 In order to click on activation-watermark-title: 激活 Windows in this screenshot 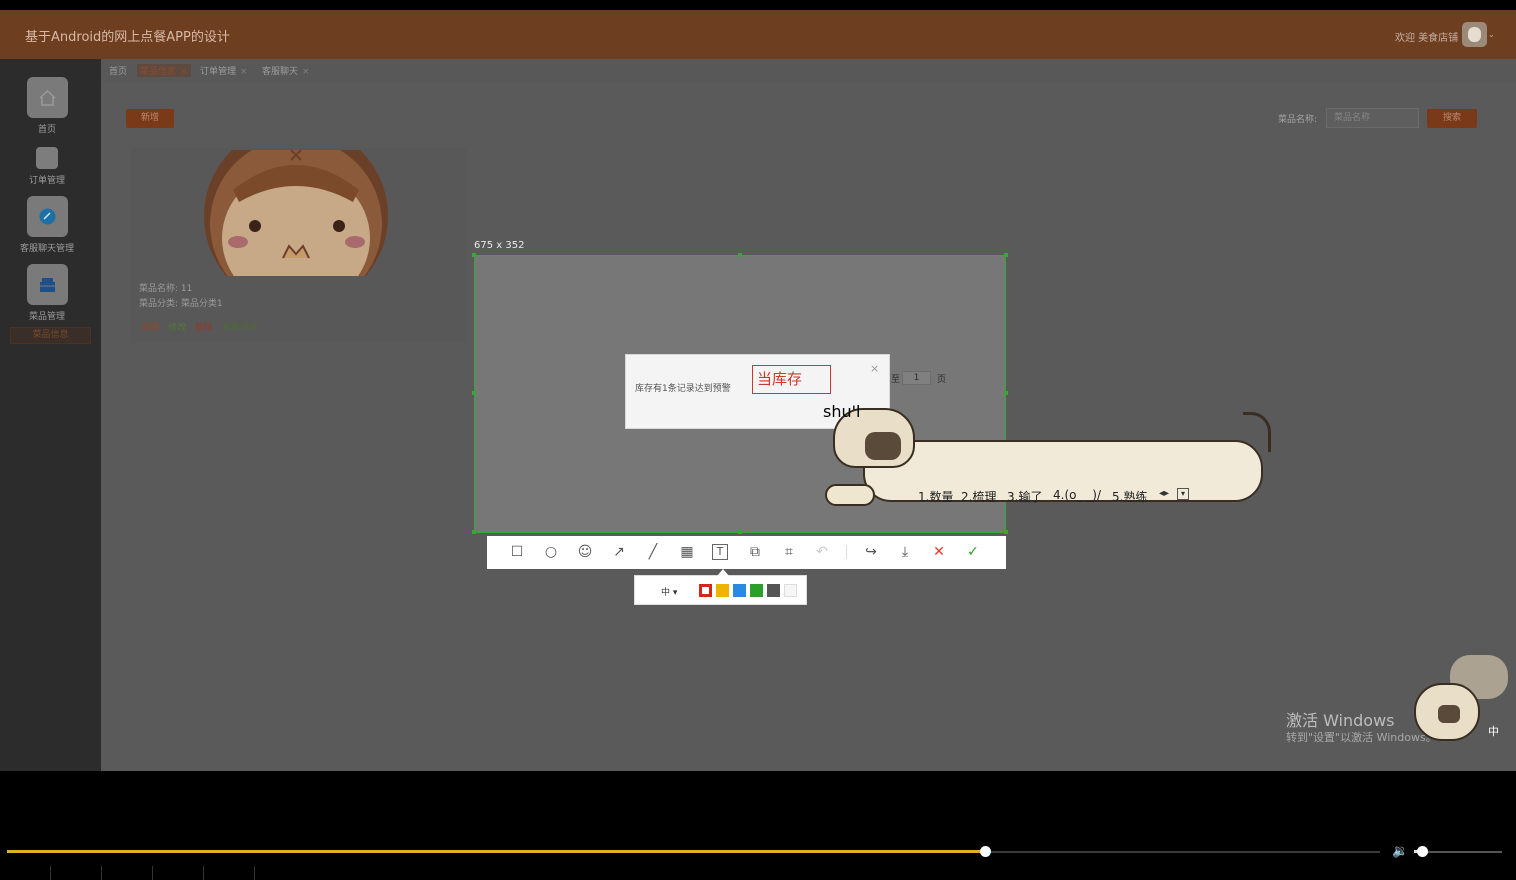, I will do `click(1340, 720)`.